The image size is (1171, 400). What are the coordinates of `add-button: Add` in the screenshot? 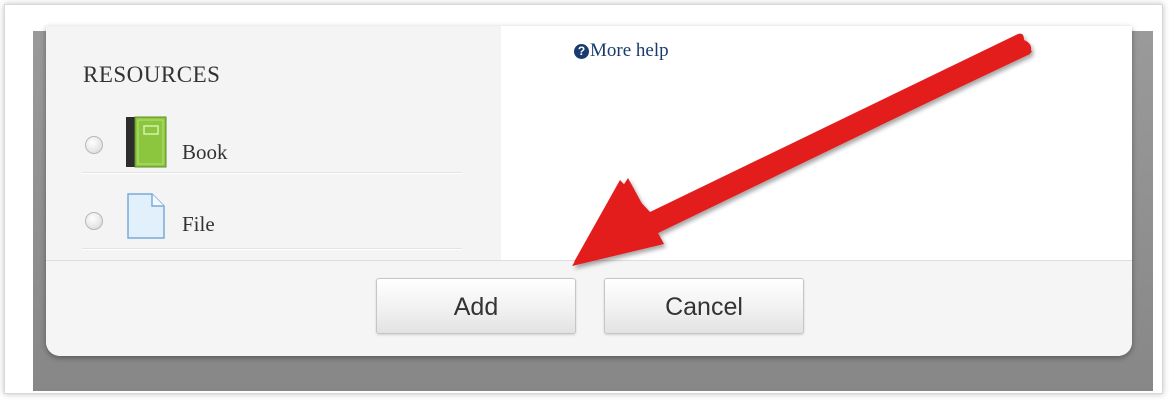 It's located at (476, 306).